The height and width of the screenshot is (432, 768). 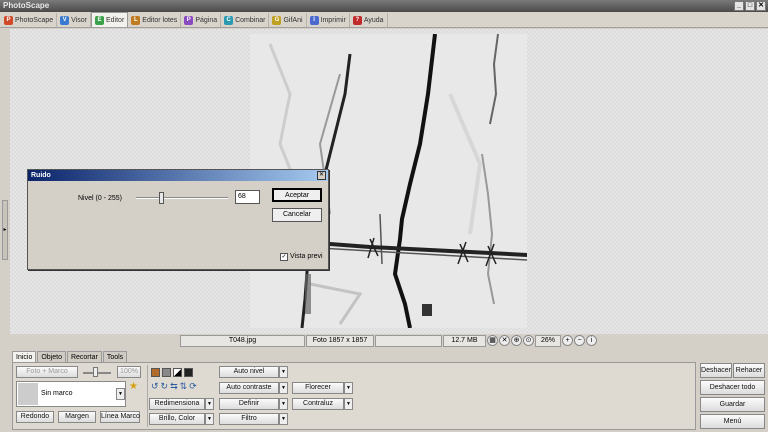 What do you see at coordinates (84, 356) in the screenshot?
I see `bottom-tab-recortar: Recortar` at bounding box center [84, 356].